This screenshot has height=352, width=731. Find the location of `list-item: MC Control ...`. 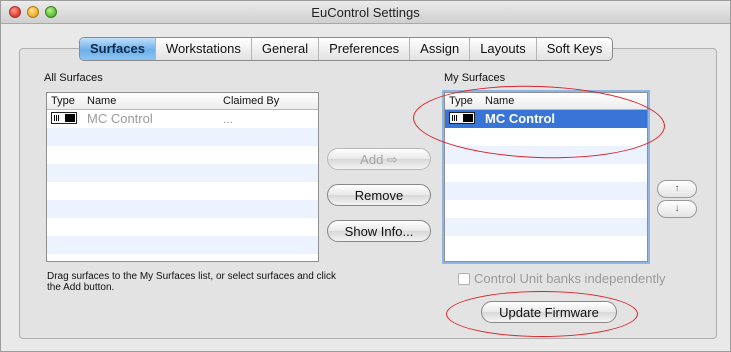

list-item: MC Control ... is located at coordinates (182, 119).